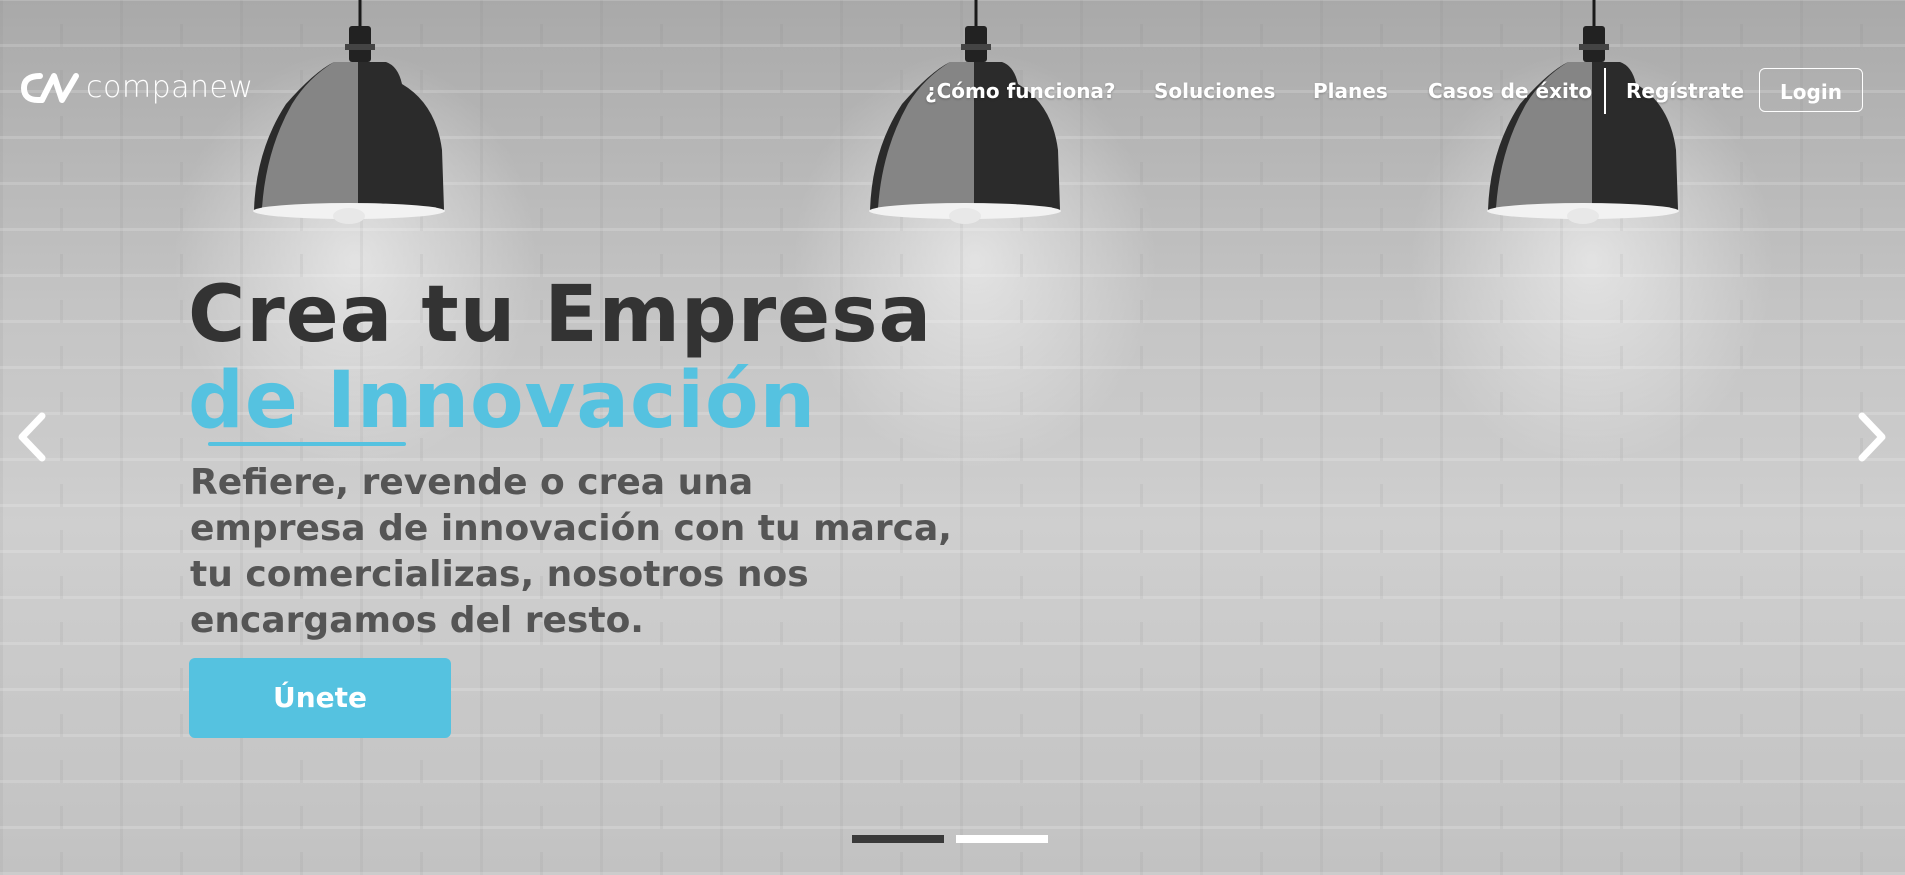 Image resolution: width=1905 pixels, height=875 pixels. What do you see at coordinates (1594, 115) in the screenshot?
I see `pendant-lamp-right` at bounding box center [1594, 115].